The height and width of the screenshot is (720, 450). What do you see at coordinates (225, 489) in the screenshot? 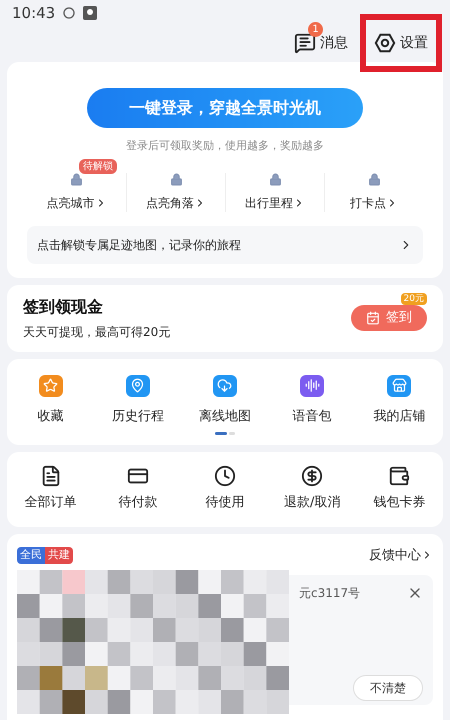
I see `order-button: 待使用` at bounding box center [225, 489].